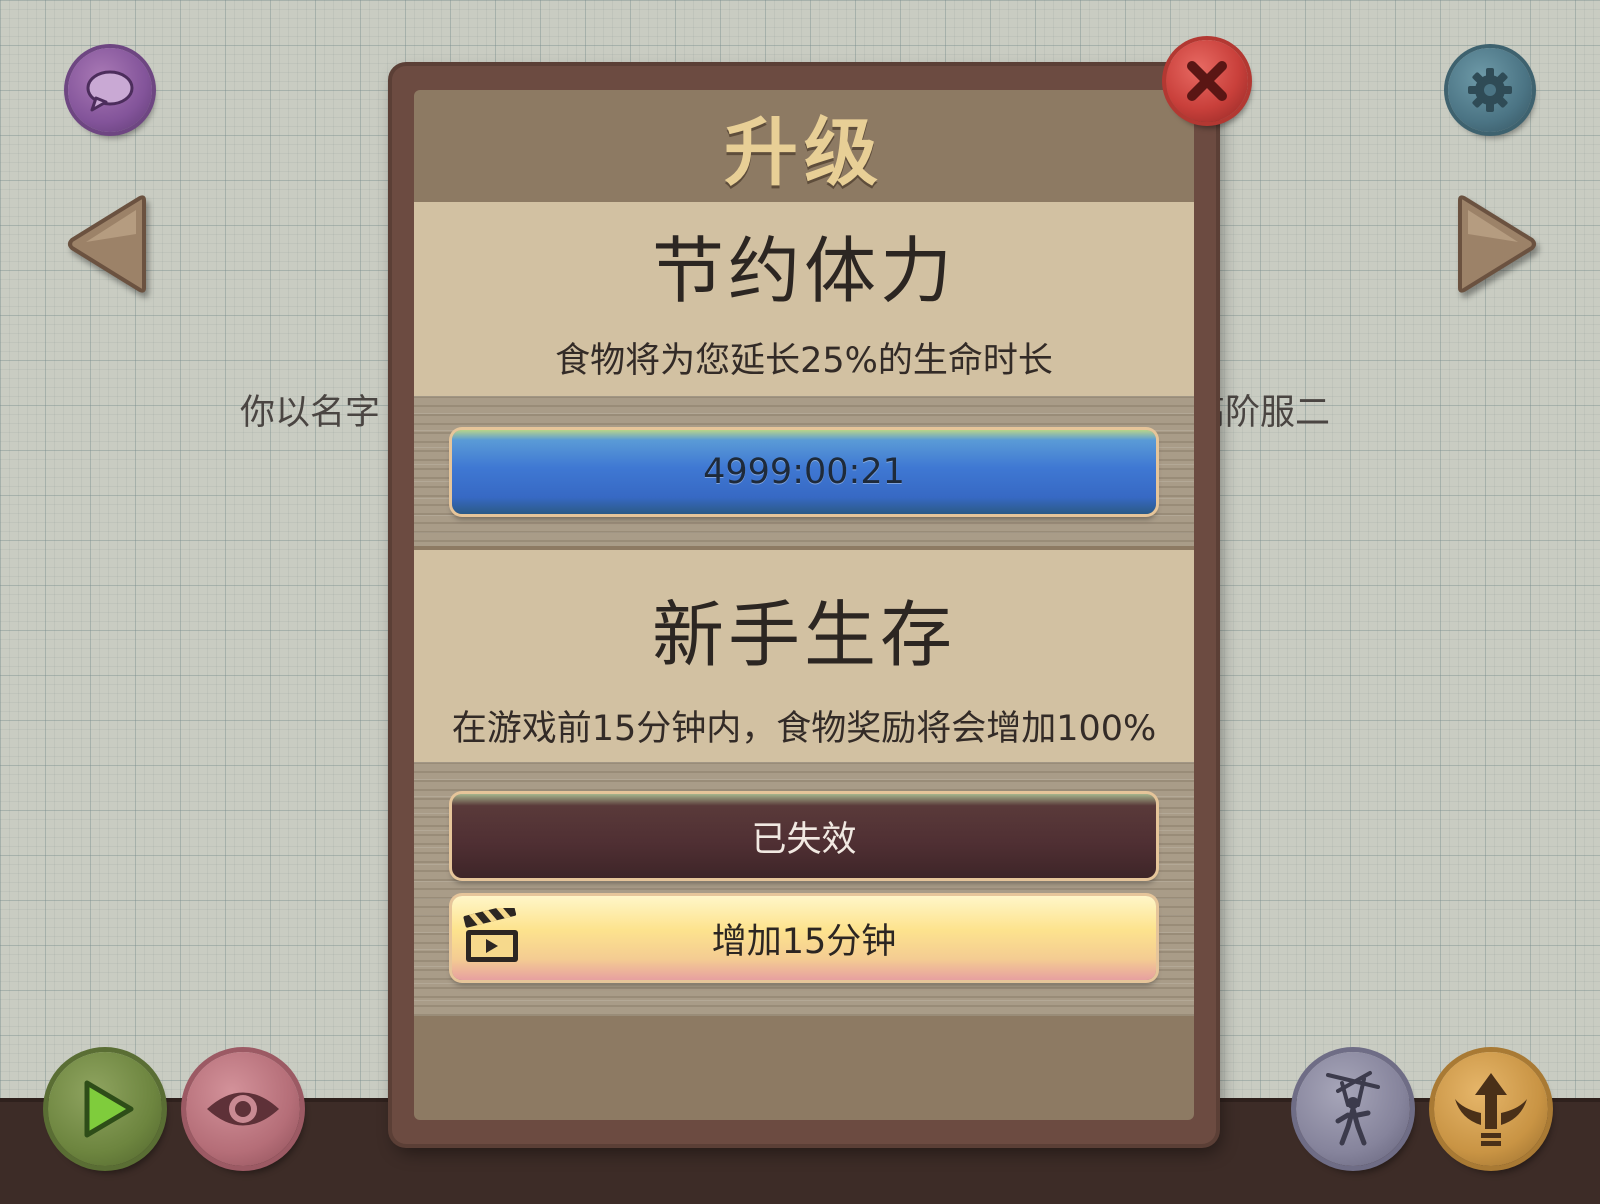  Describe the element at coordinates (490, 935) in the screenshot. I see `clapperboard-icon` at that location.